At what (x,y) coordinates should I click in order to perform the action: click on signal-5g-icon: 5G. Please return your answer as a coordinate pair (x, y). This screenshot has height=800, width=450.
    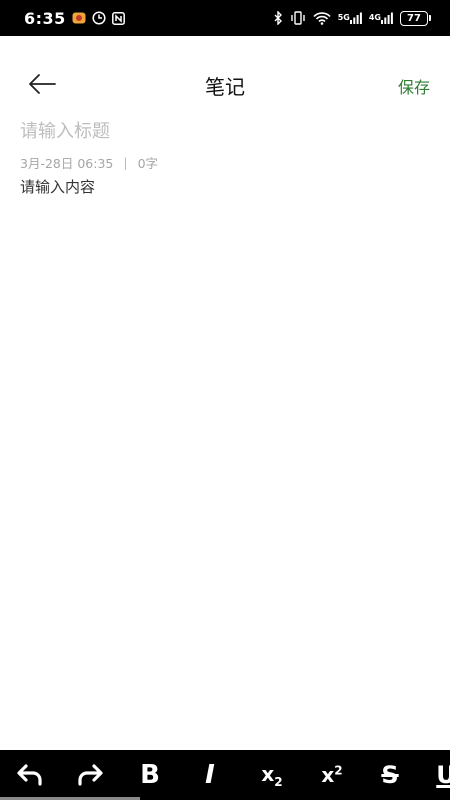
    Looking at the image, I should click on (350, 18).